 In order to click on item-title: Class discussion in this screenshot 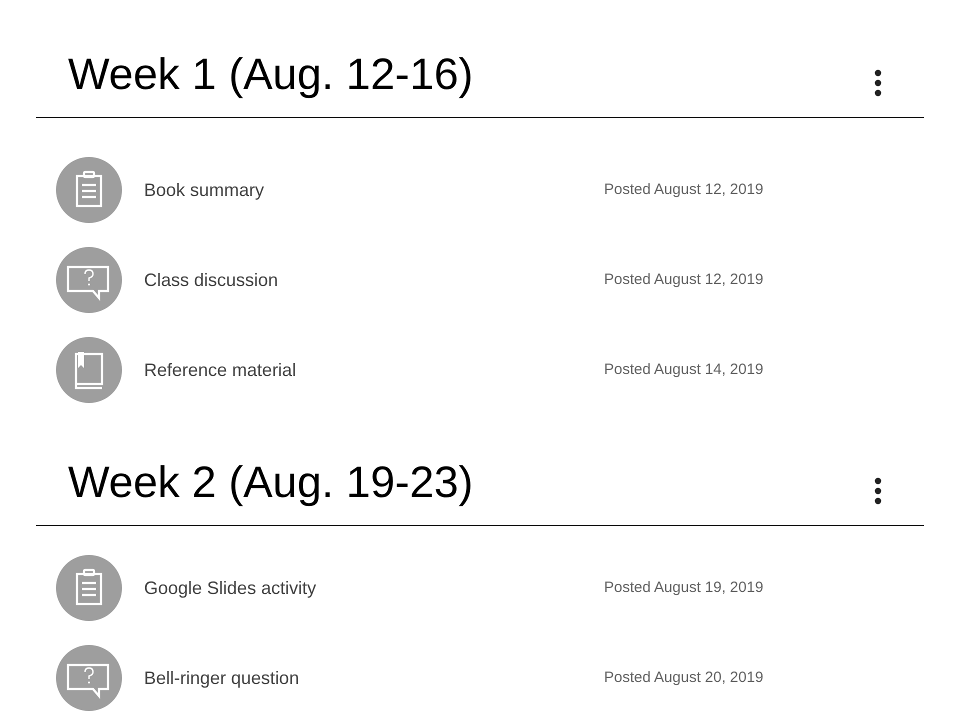, I will do `click(212, 280)`.